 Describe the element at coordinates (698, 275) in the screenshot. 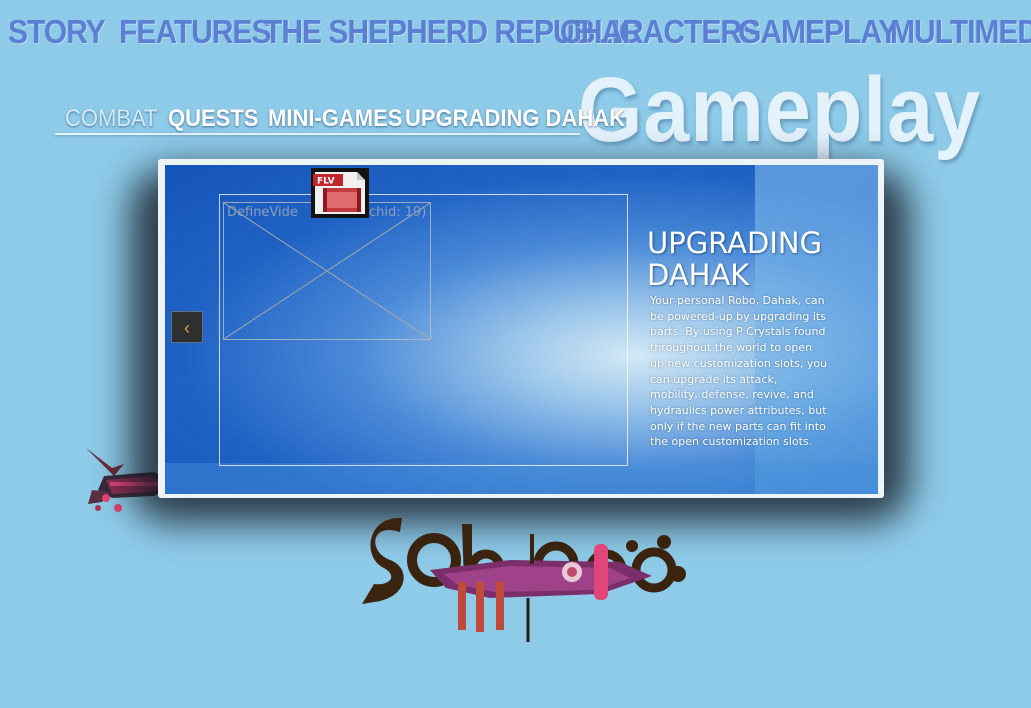

I see `info-title-line-2: DAHAK` at that location.